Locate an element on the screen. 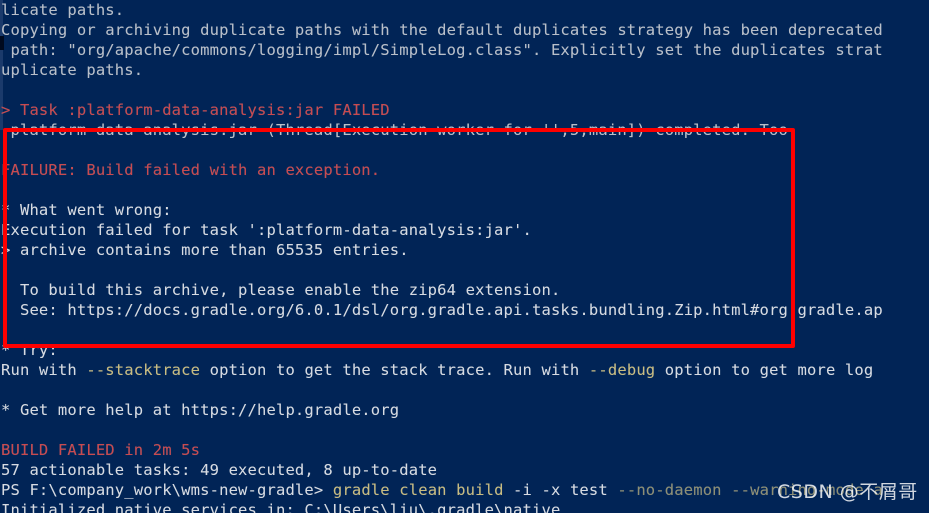 This screenshot has height=513, width=929. console-segment: Run with is located at coordinates (44, 370).